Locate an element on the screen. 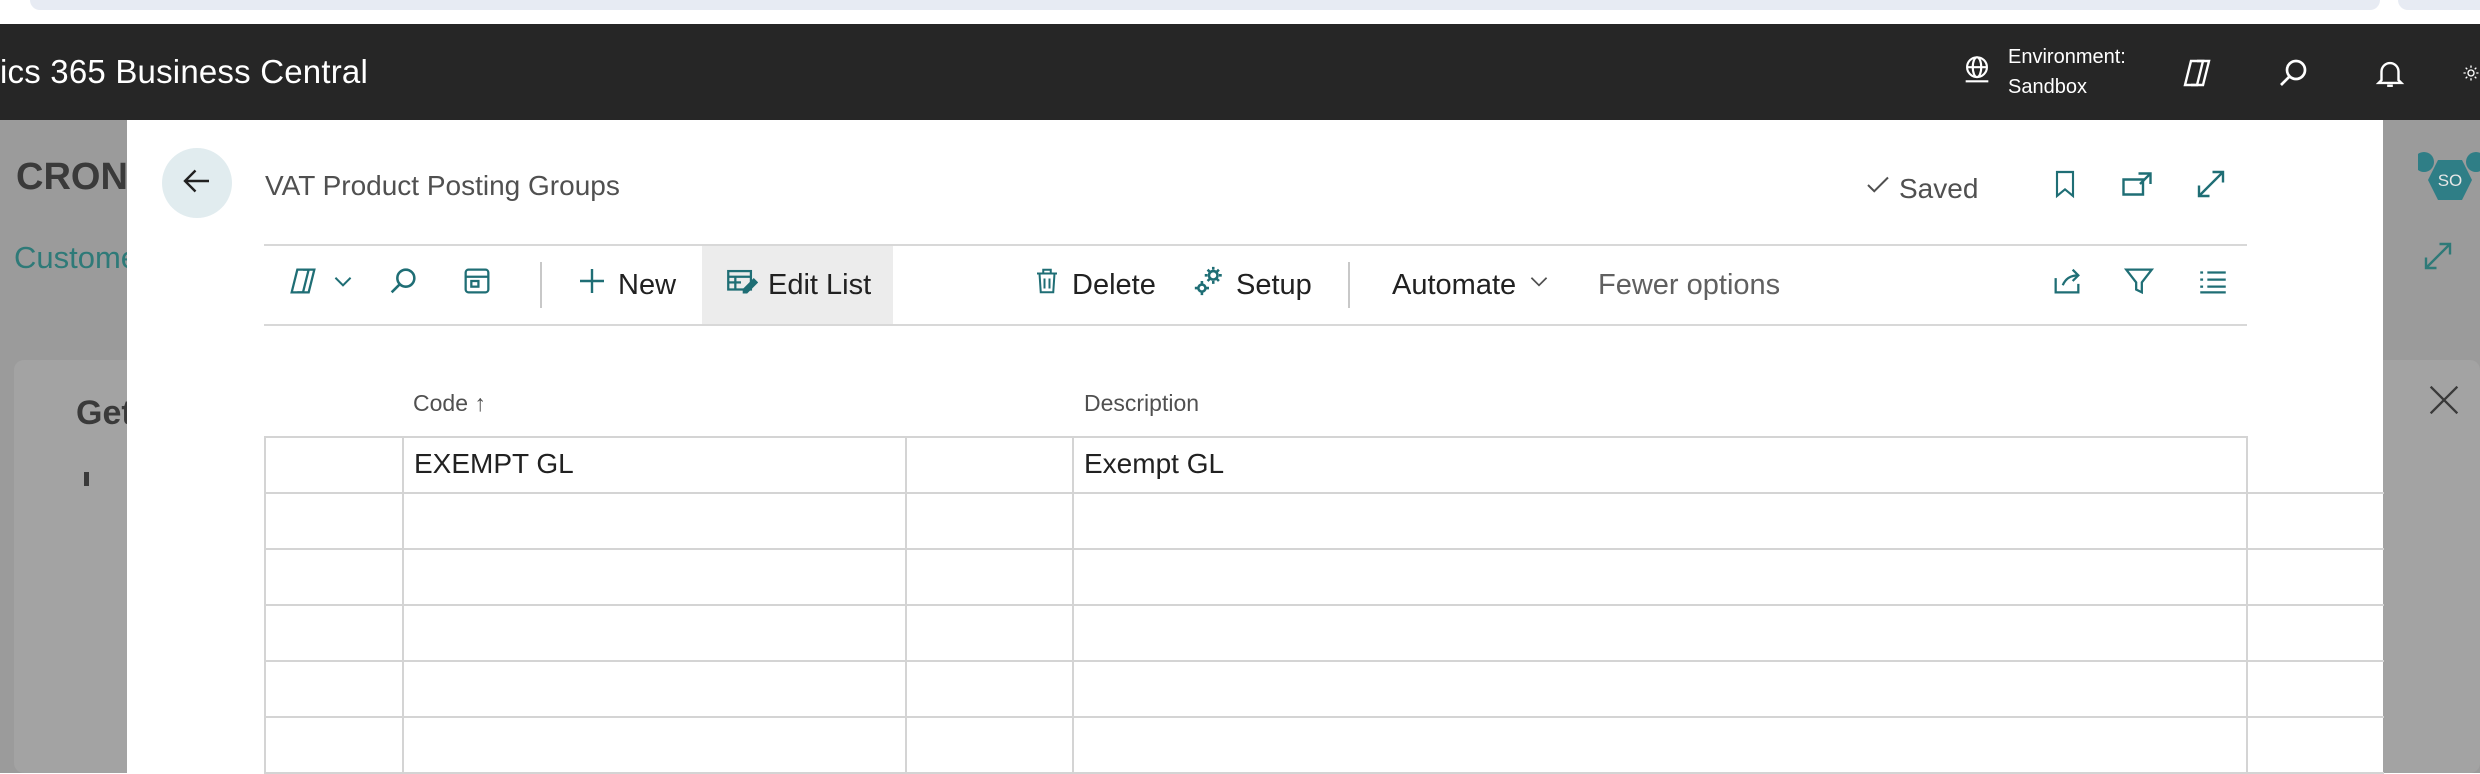 The width and height of the screenshot is (2480, 774). bell-icon is located at coordinates (2390, 73).